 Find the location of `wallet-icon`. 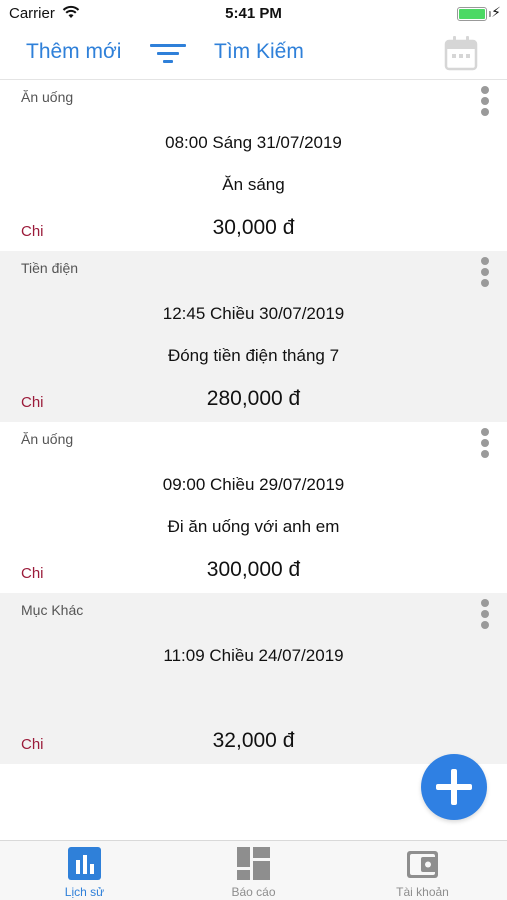

wallet-icon is located at coordinates (422, 864).